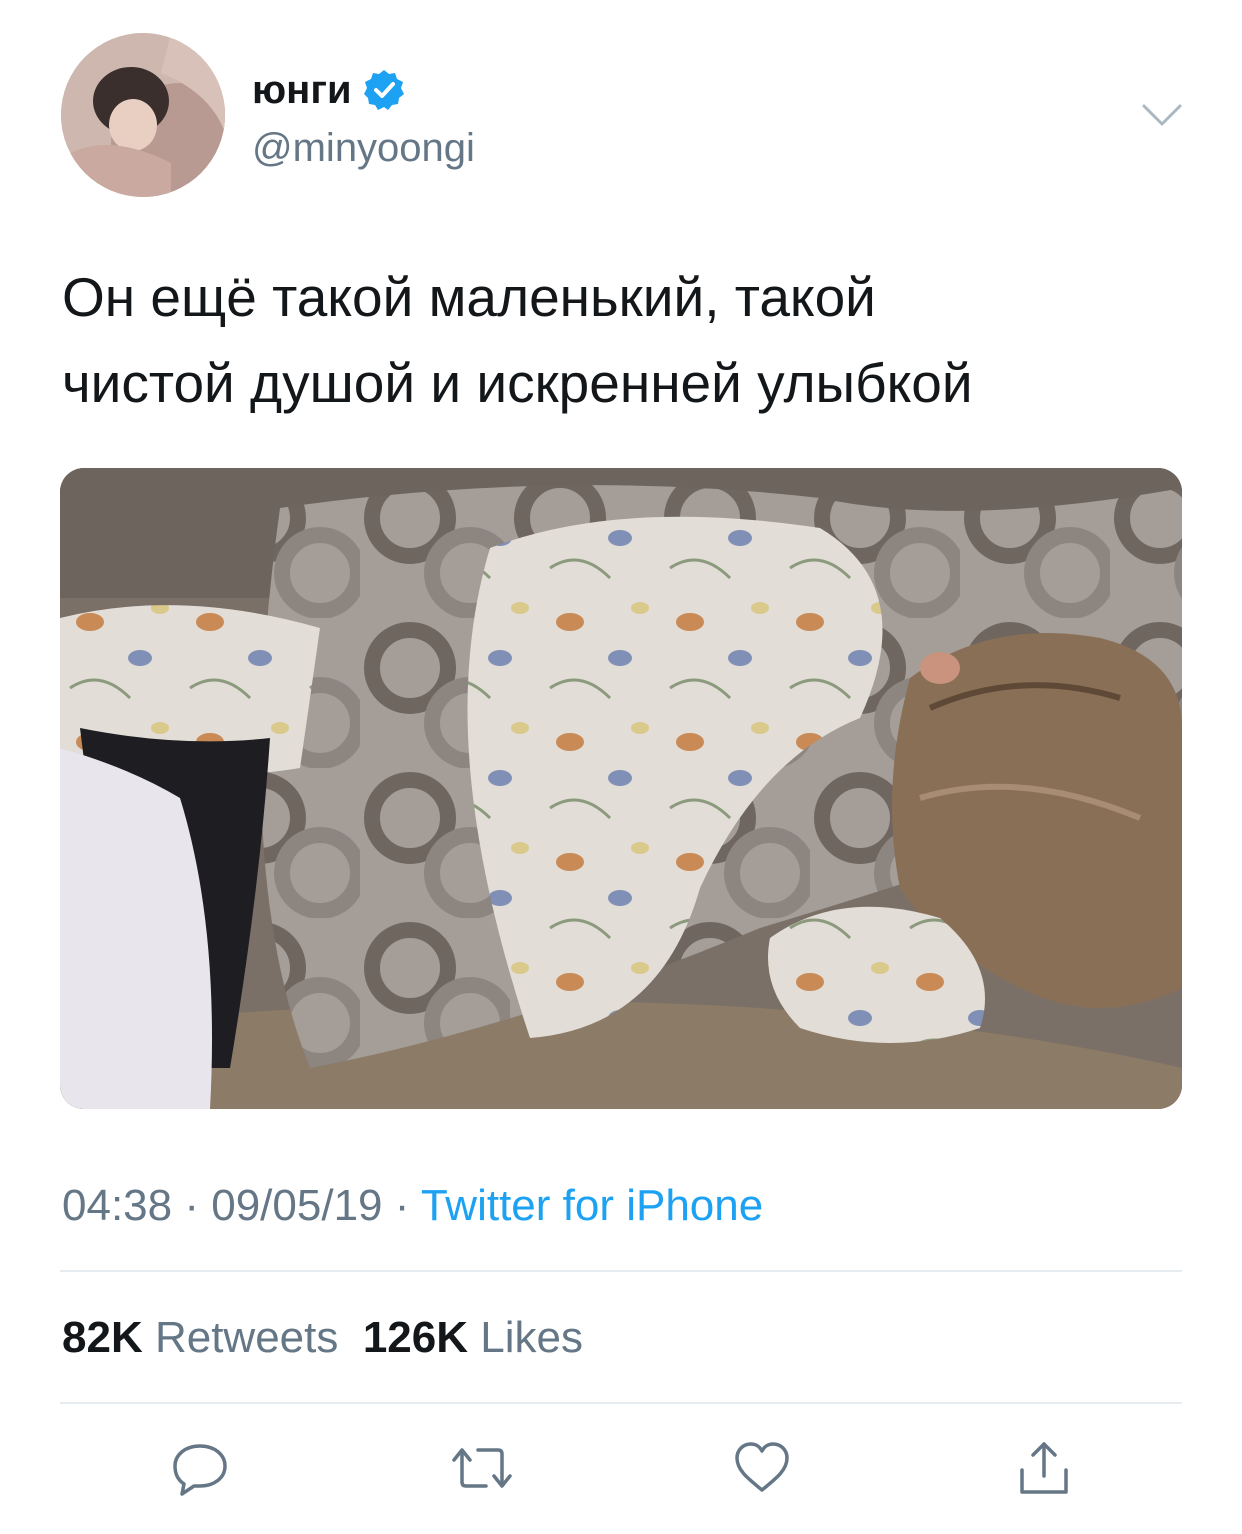  What do you see at coordinates (531, 1337) in the screenshot?
I see `likes-label: Likes` at bounding box center [531, 1337].